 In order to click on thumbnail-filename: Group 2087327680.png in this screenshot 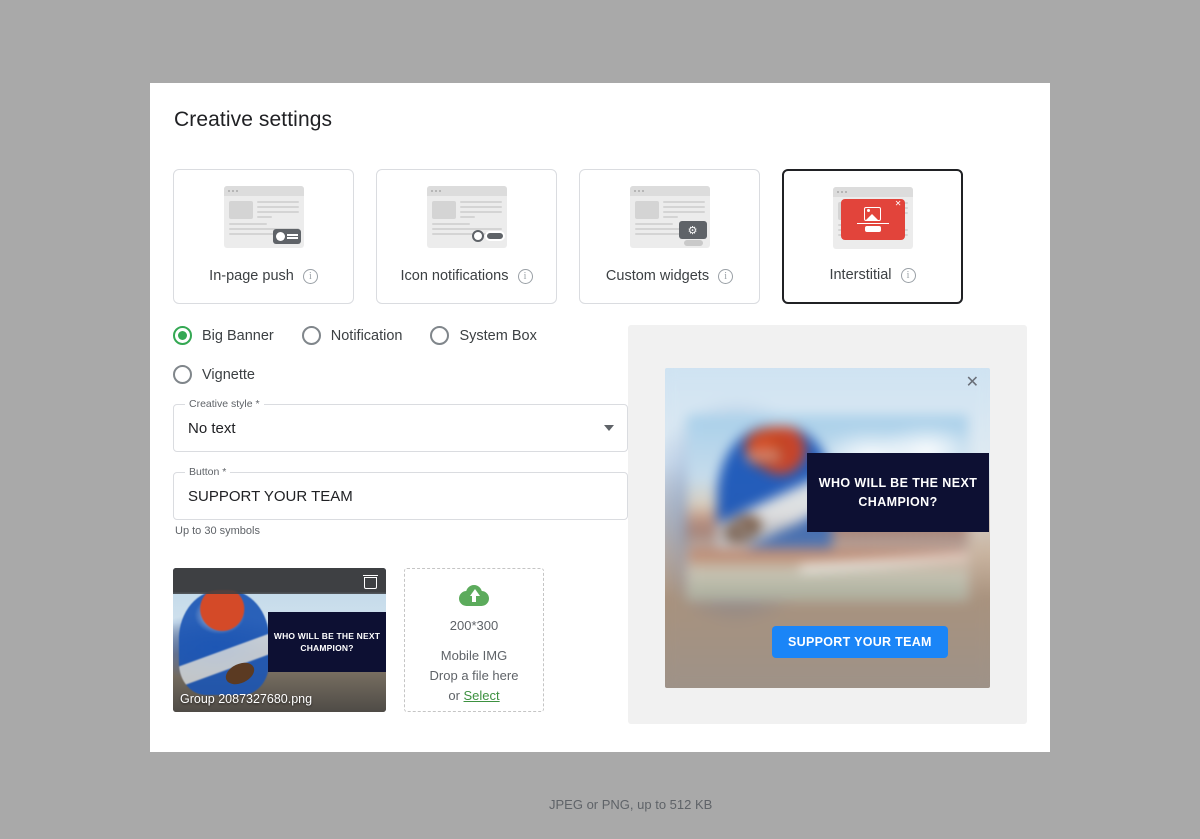, I will do `click(246, 699)`.